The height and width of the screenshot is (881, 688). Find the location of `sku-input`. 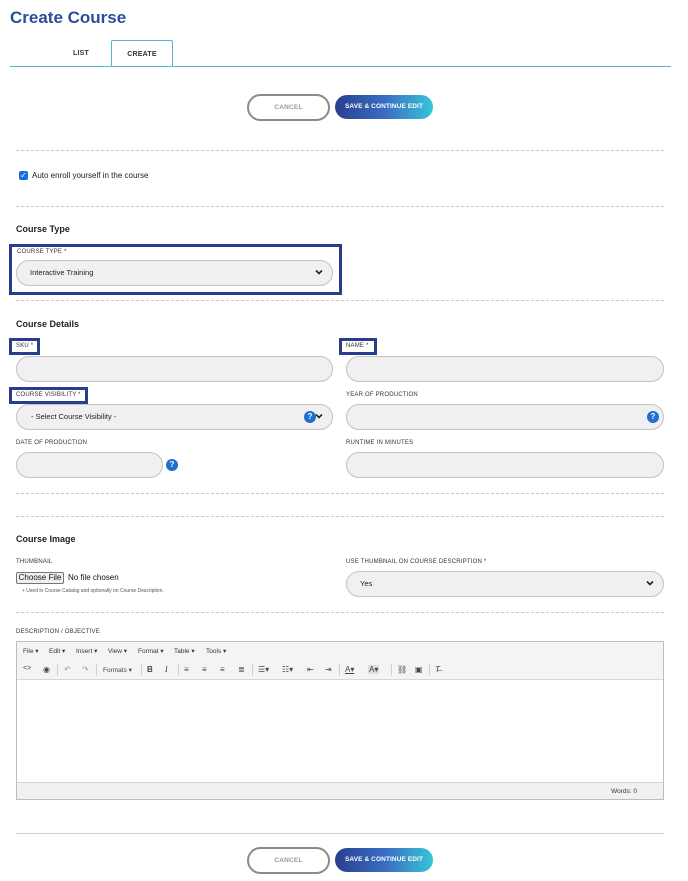

sku-input is located at coordinates (174, 369).